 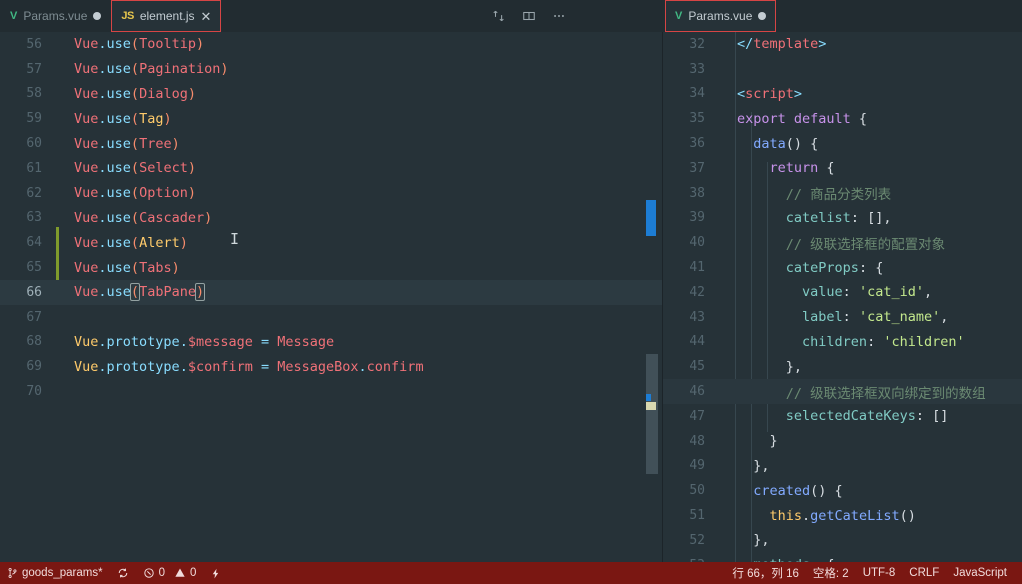 What do you see at coordinates (879, 573) in the screenshot?
I see `status-encoding: UTF-8` at bounding box center [879, 573].